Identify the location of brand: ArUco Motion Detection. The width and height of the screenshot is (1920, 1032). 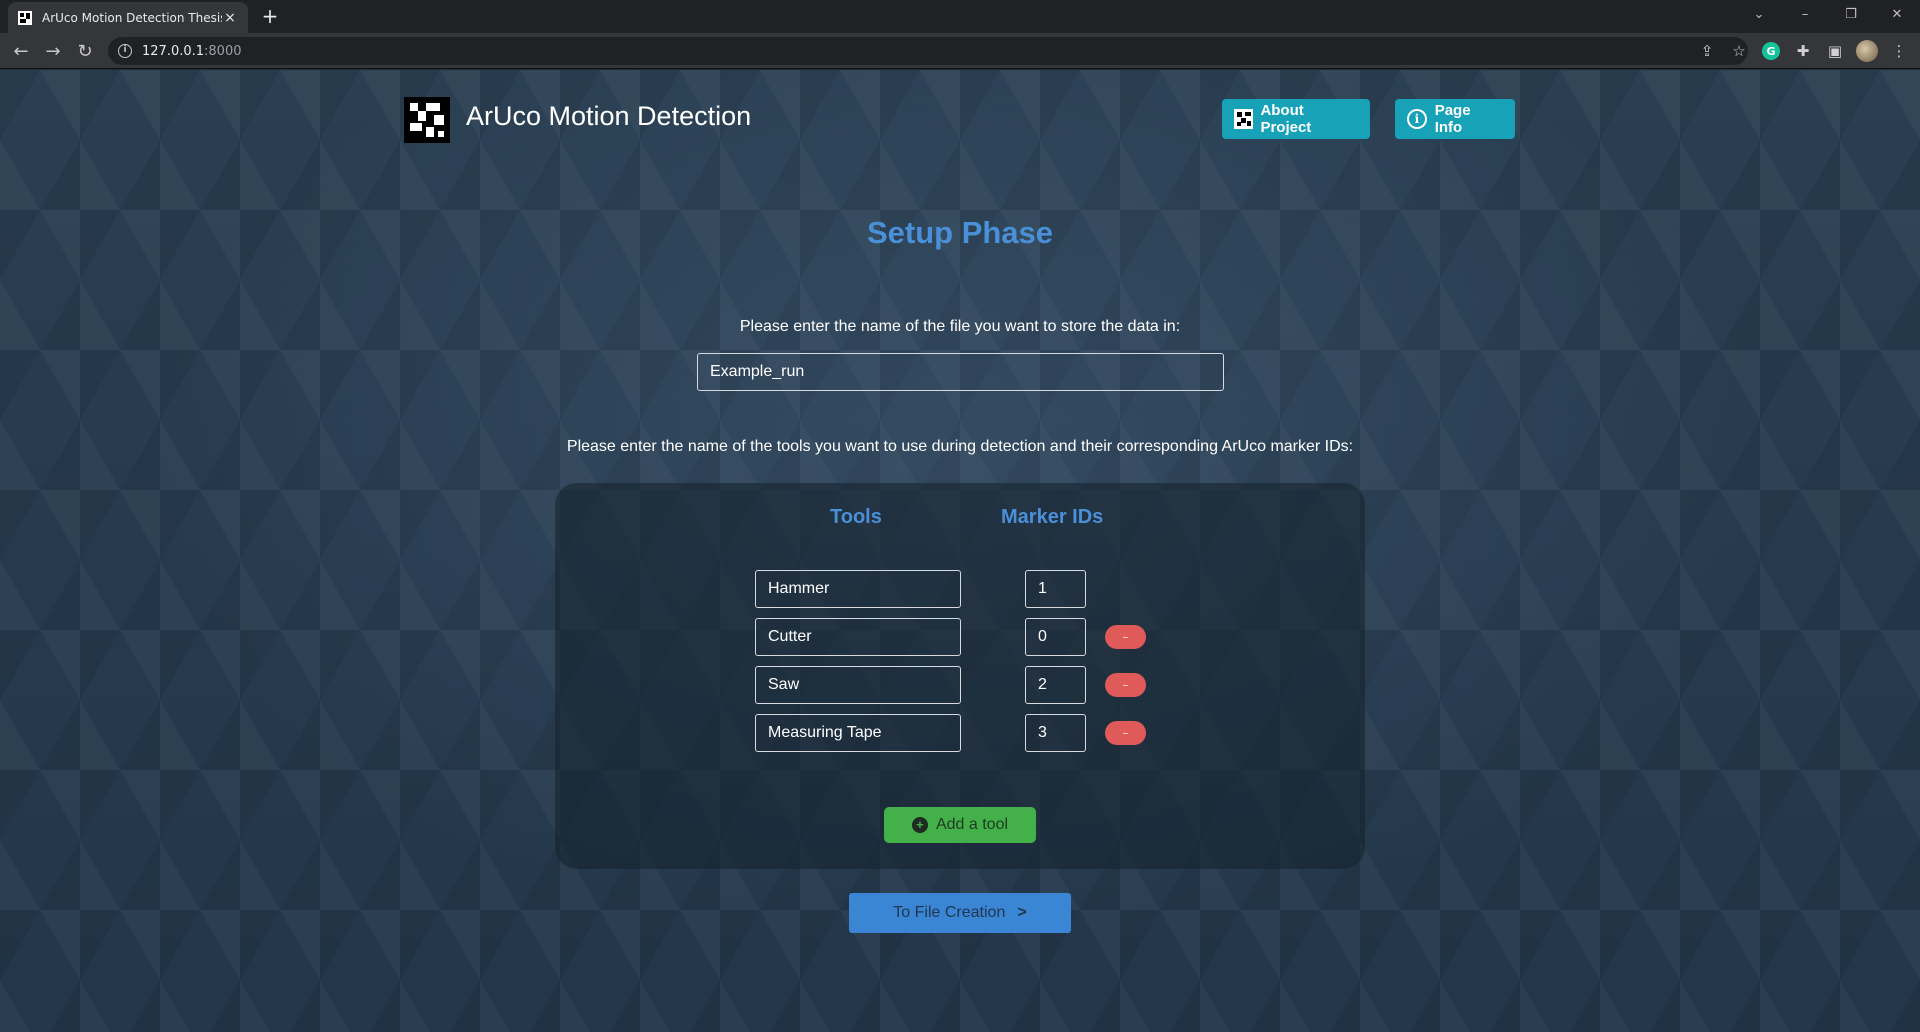
(577, 120).